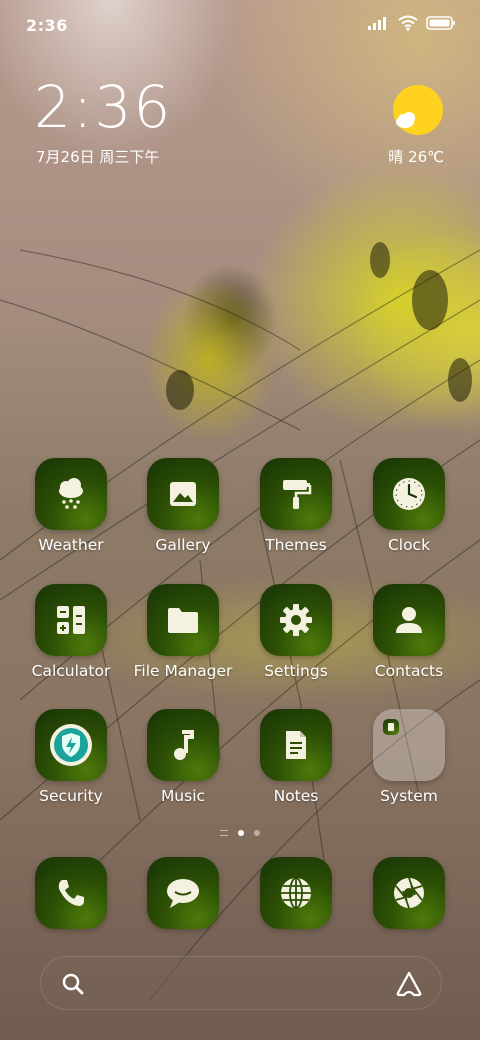  I want to click on page-dot, so click(257, 833).